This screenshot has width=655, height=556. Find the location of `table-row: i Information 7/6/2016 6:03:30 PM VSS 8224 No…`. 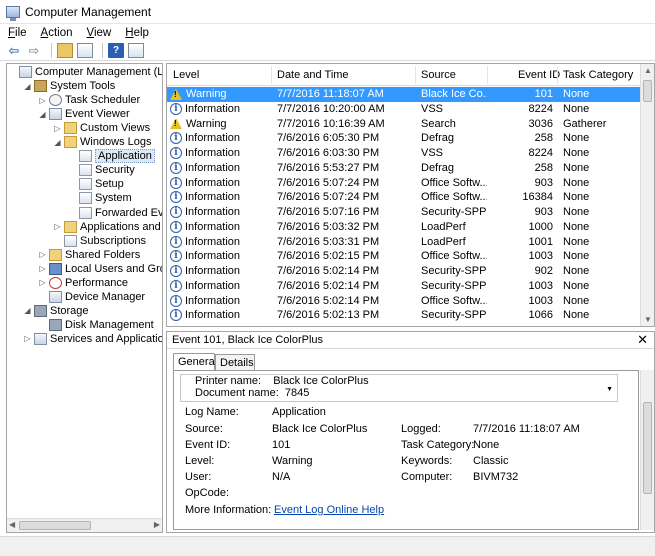

table-row: i Information 7/6/2016 6:03:30 PM VSS 8224 No… is located at coordinates (404, 153).